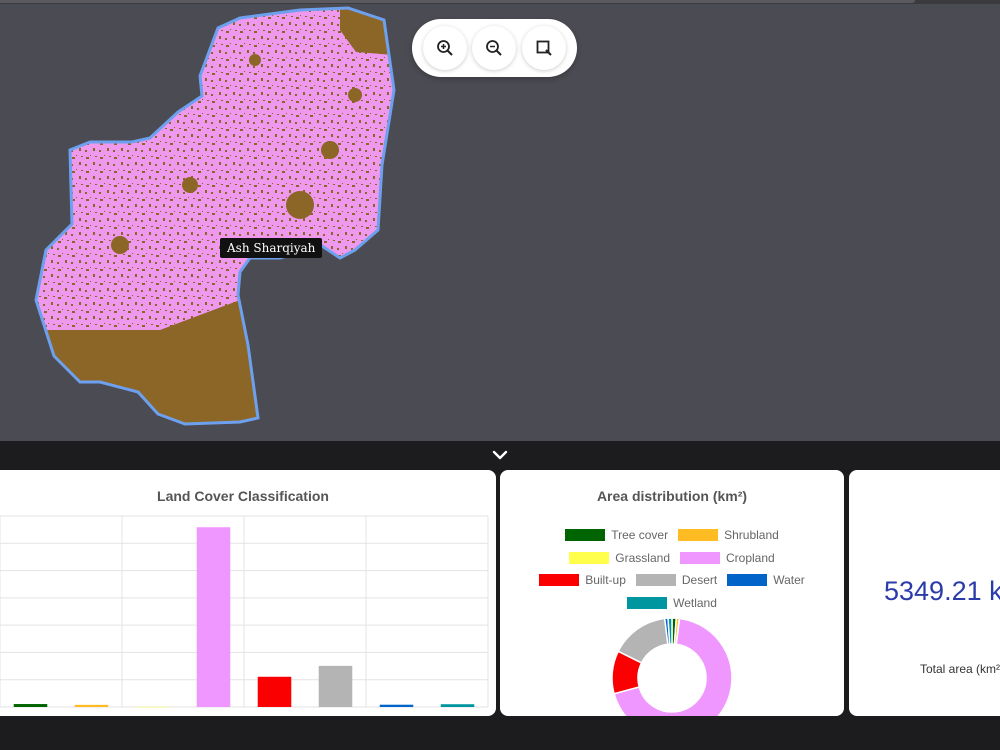 The width and height of the screenshot is (1000, 750). I want to click on zoom-toolbar, so click(494, 48).